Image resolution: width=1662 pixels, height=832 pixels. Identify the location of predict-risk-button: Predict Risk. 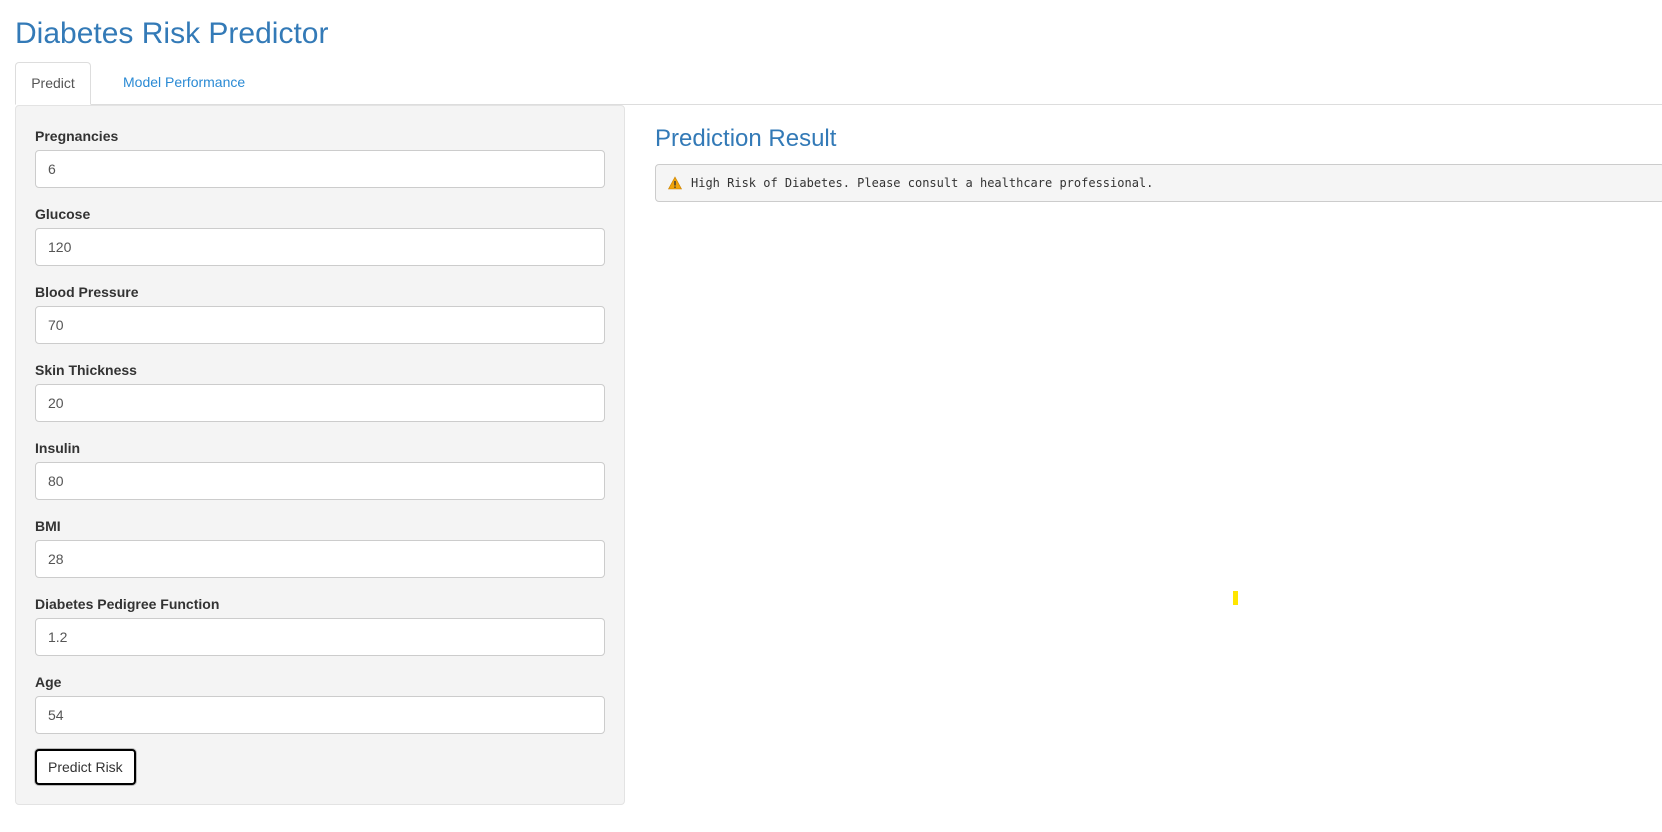
(85, 767).